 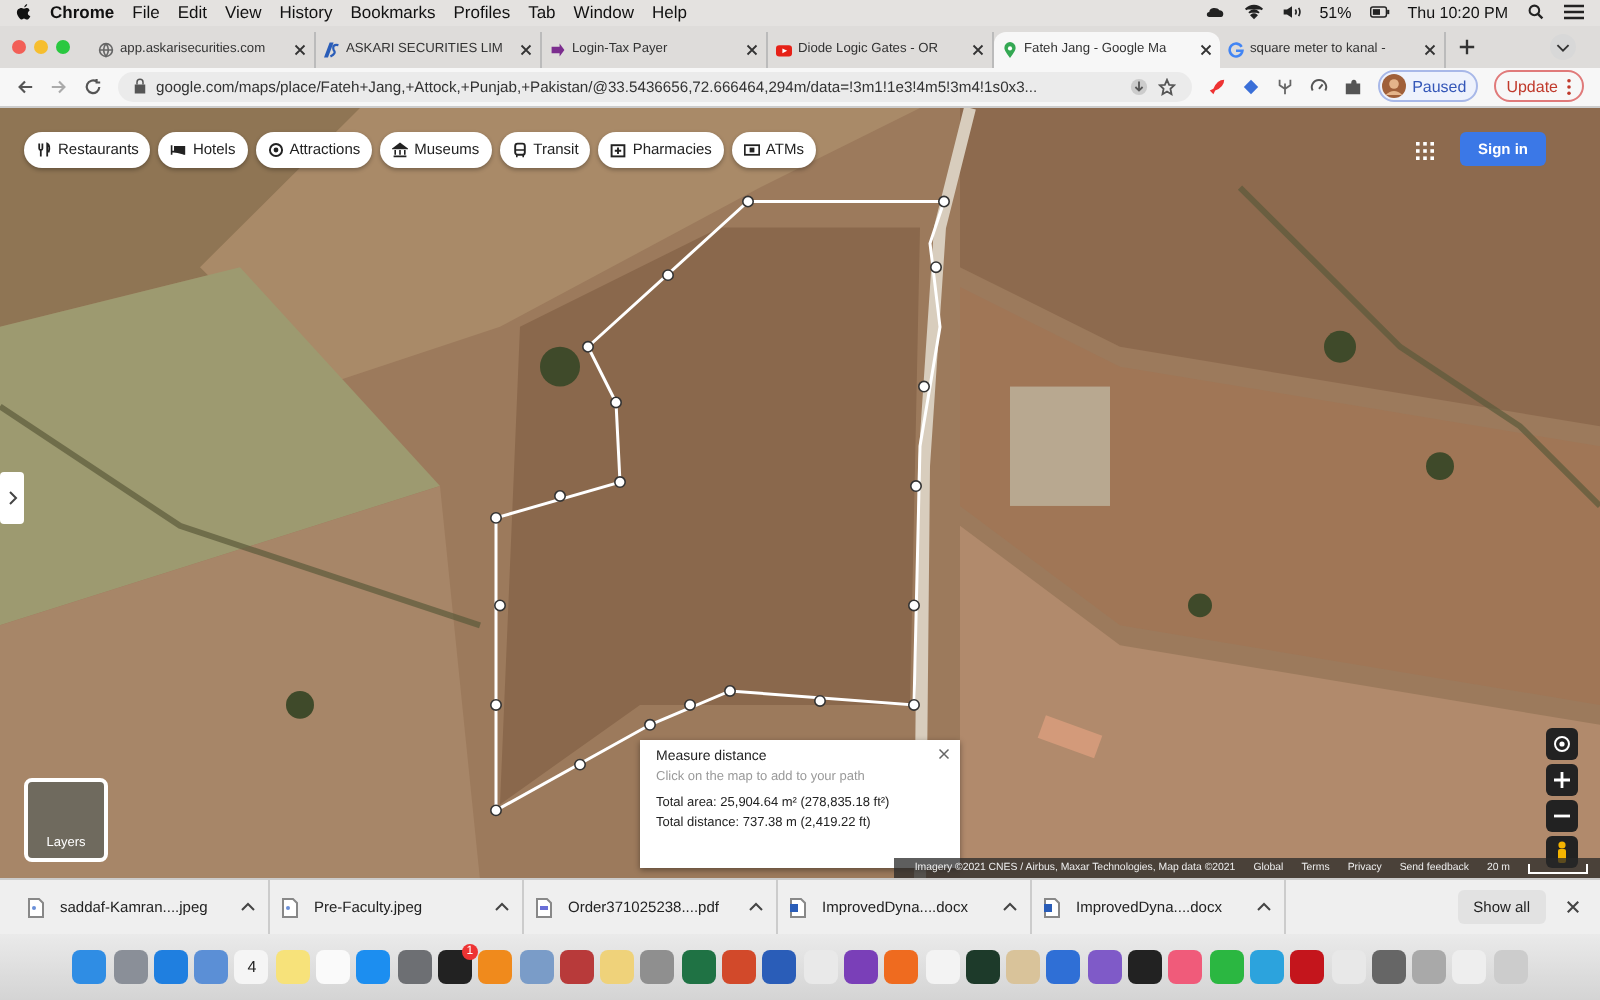 What do you see at coordinates (146, 12) in the screenshot?
I see `menu-item: File` at bounding box center [146, 12].